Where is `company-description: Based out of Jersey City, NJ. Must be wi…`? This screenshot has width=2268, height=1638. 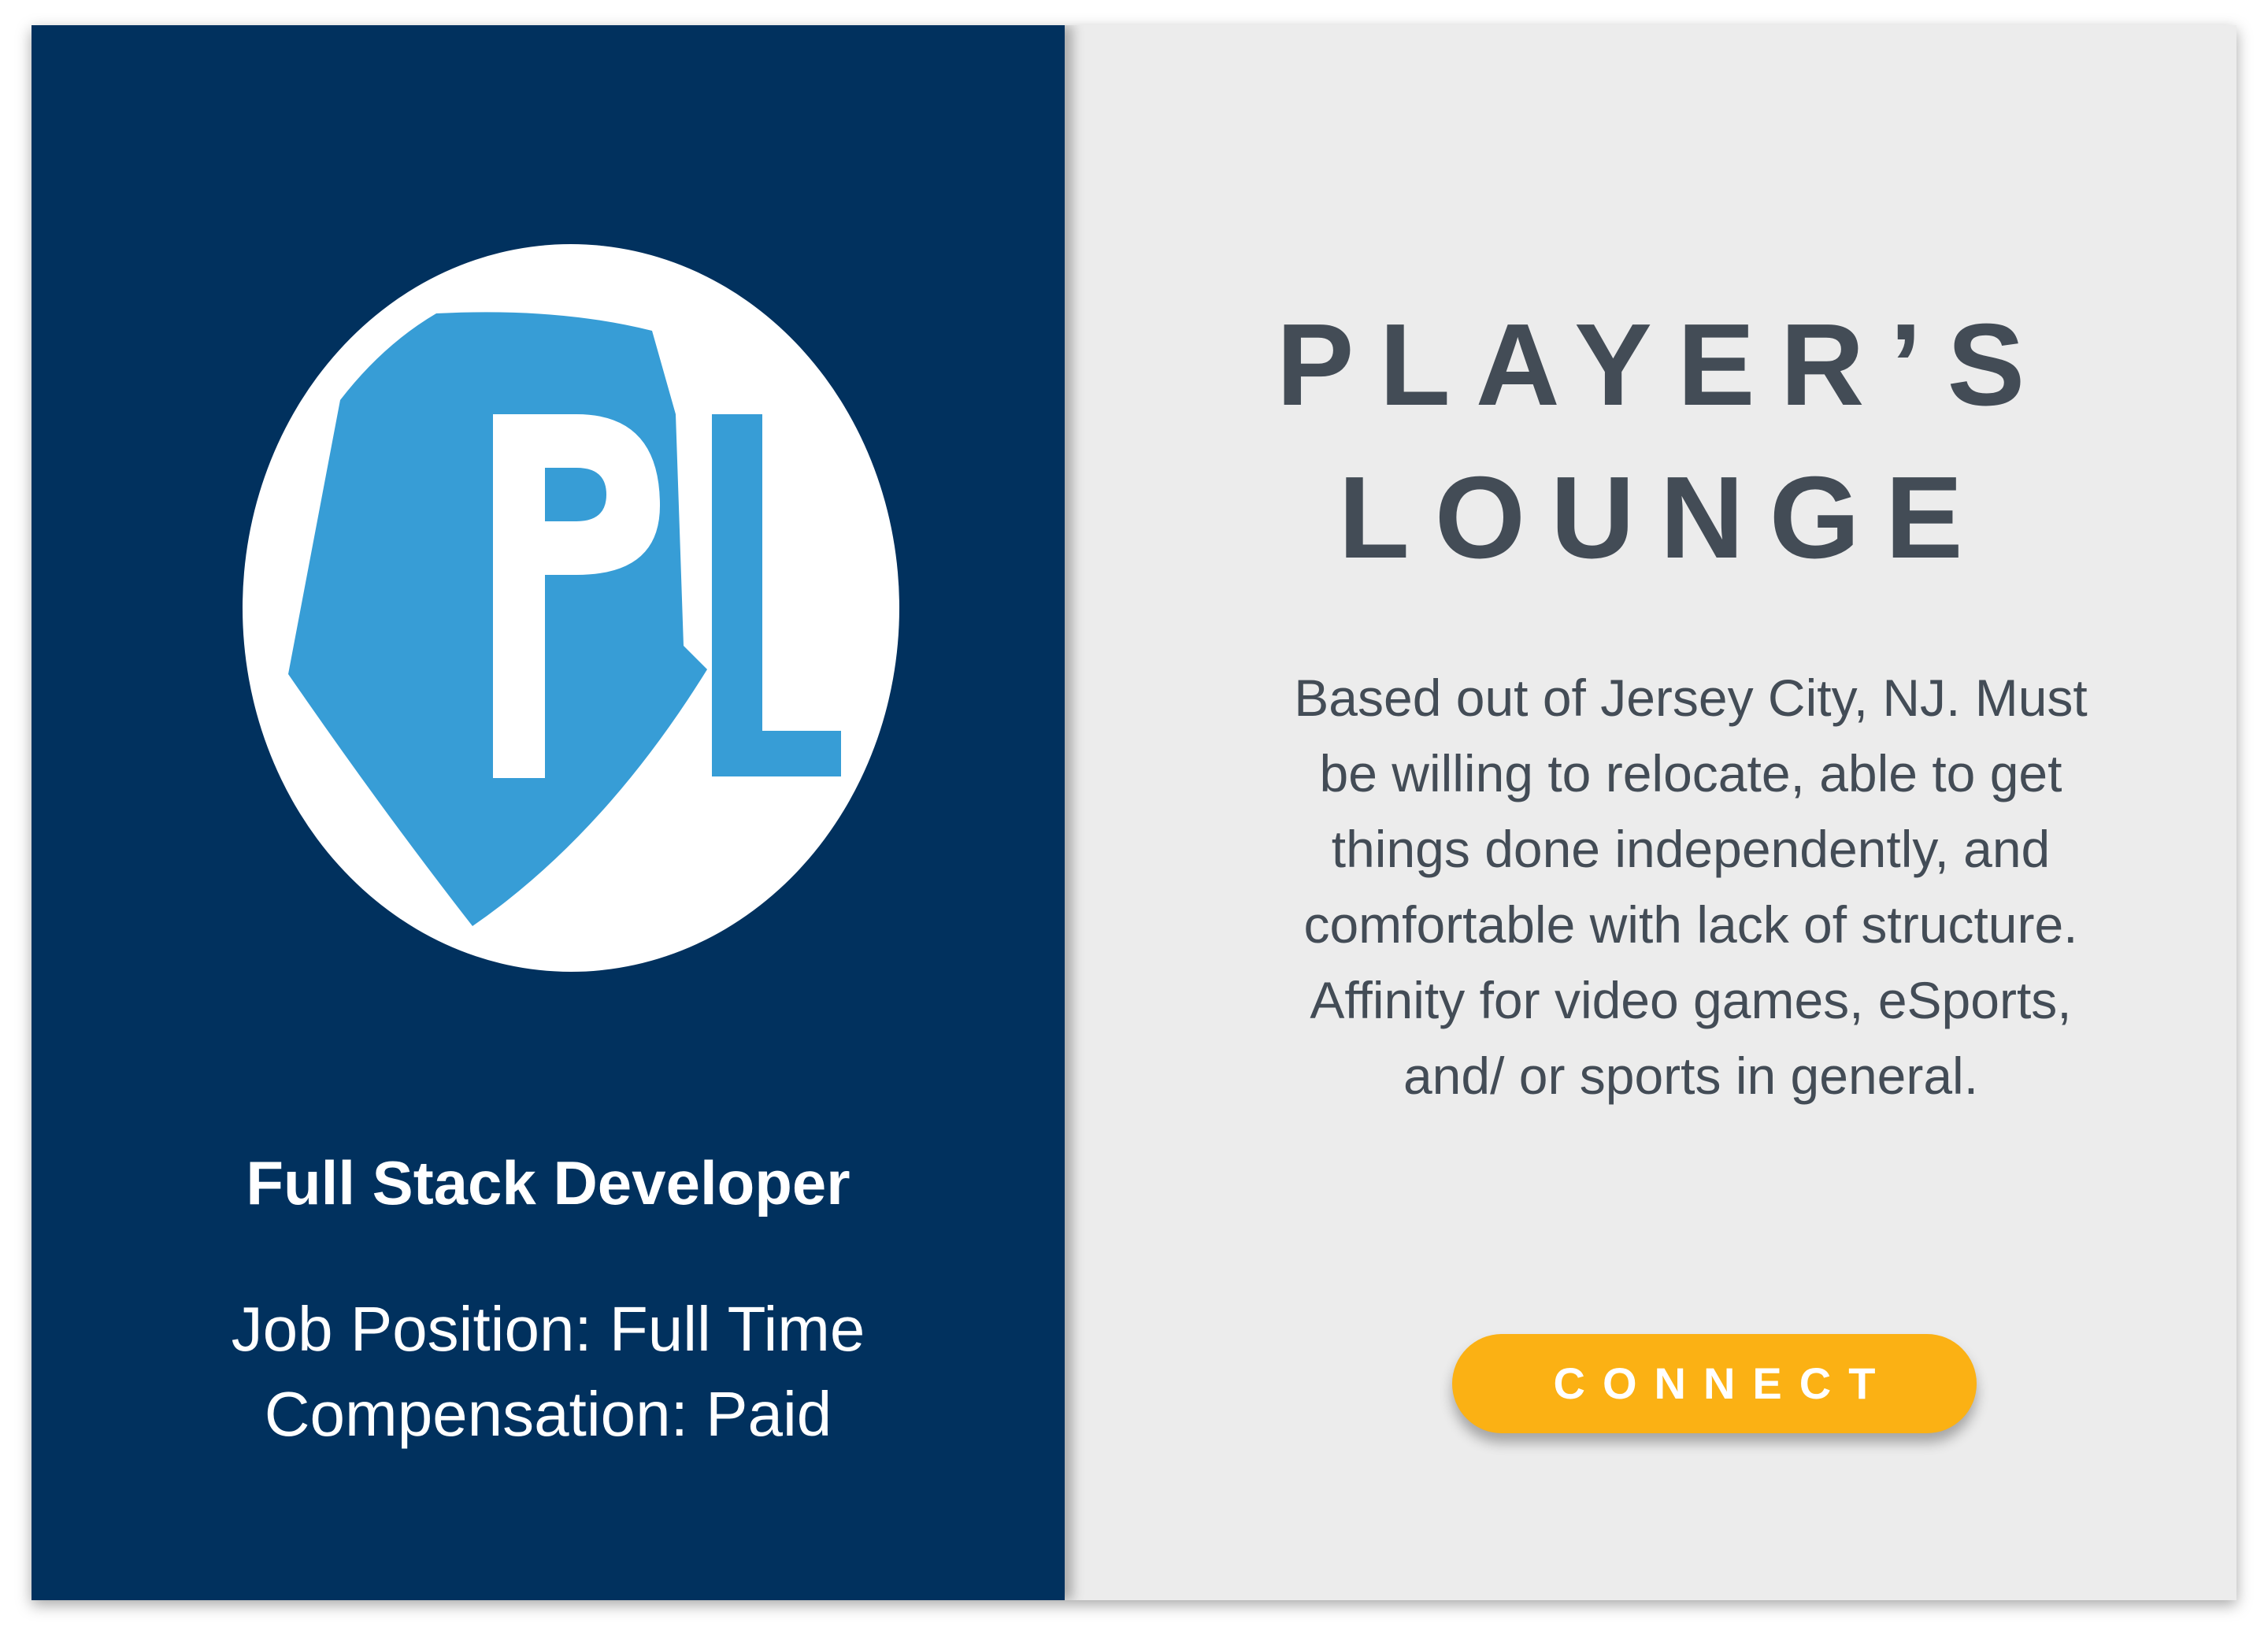
company-description: Based out of Jersey City, NJ. Must be wi… is located at coordinates (1691, 887).